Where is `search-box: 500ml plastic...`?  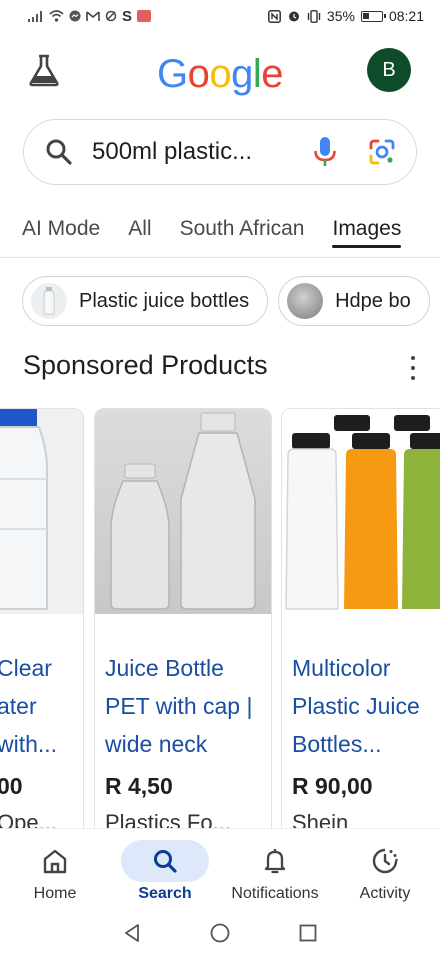 search-box: 500ml plastic... is located at coordinates (220, 152).